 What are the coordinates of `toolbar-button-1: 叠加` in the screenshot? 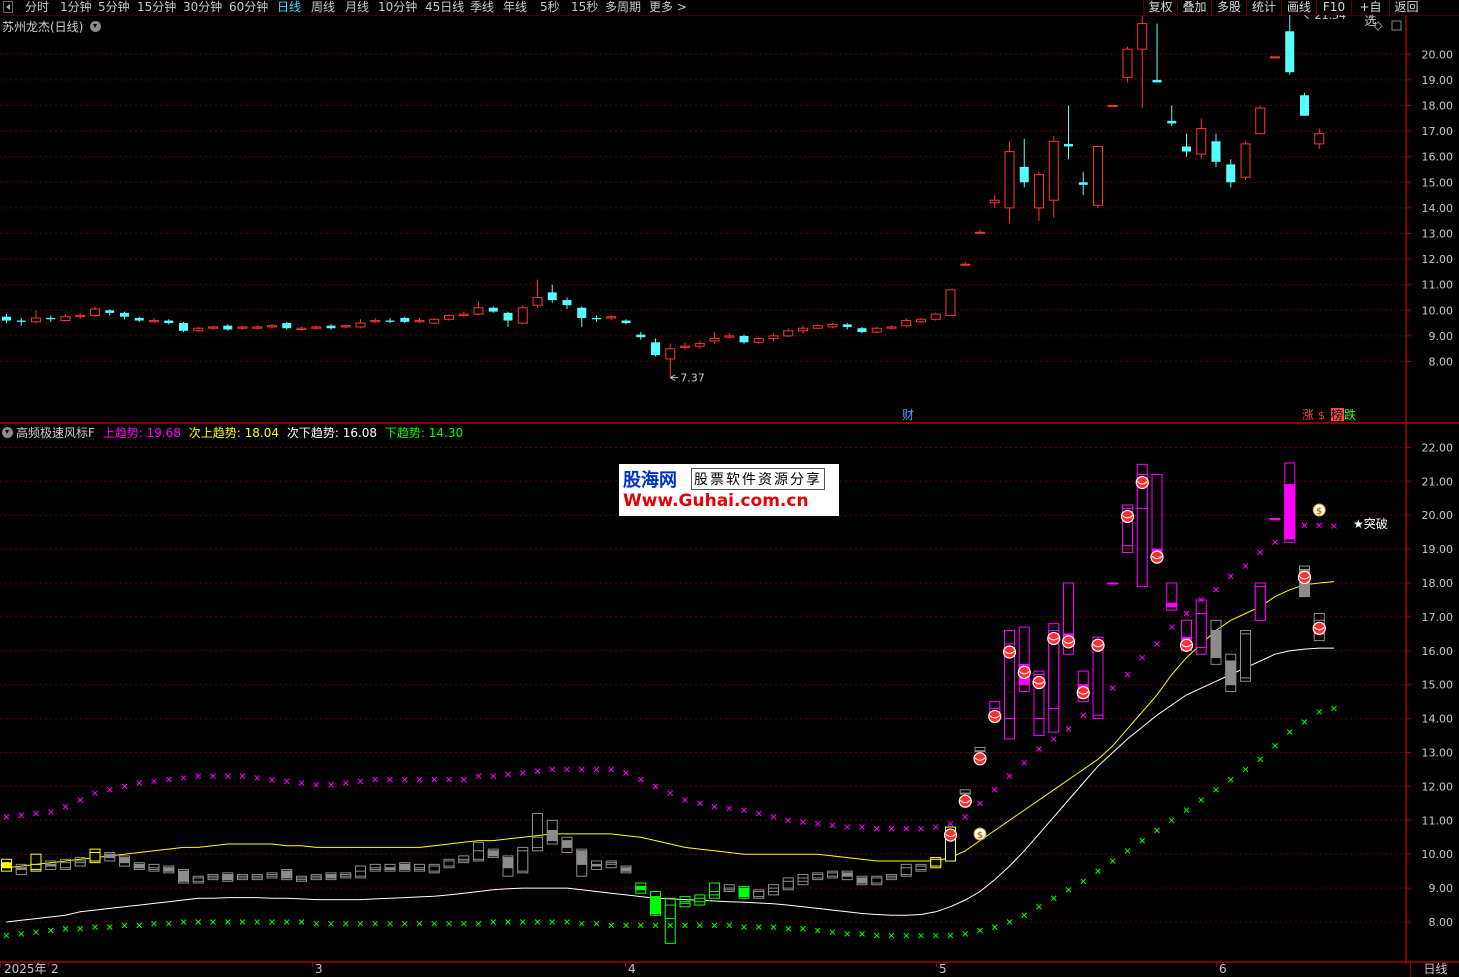 It's located at (1194, 7).